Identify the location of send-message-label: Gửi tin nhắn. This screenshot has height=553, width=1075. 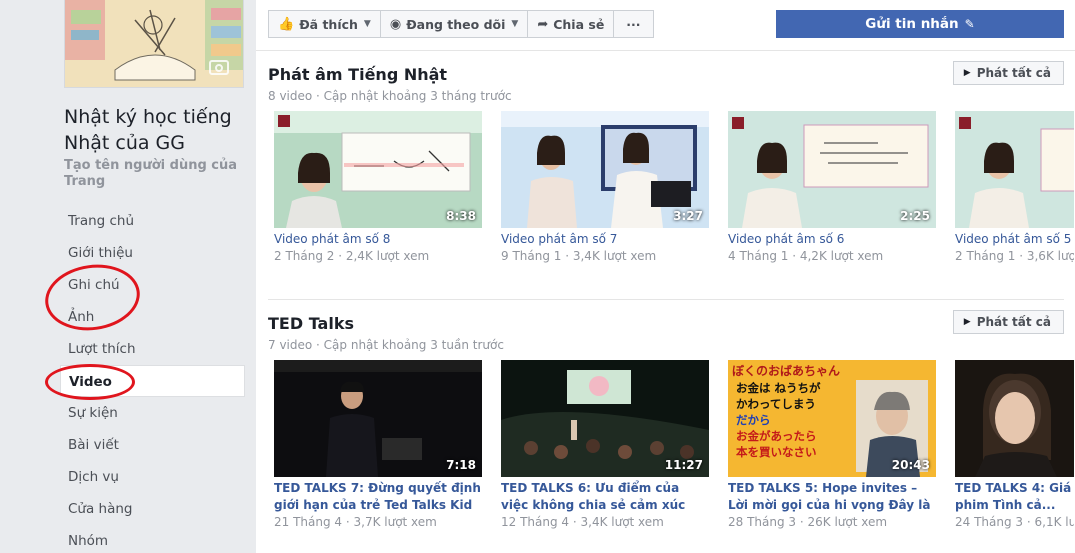
(912, 24).